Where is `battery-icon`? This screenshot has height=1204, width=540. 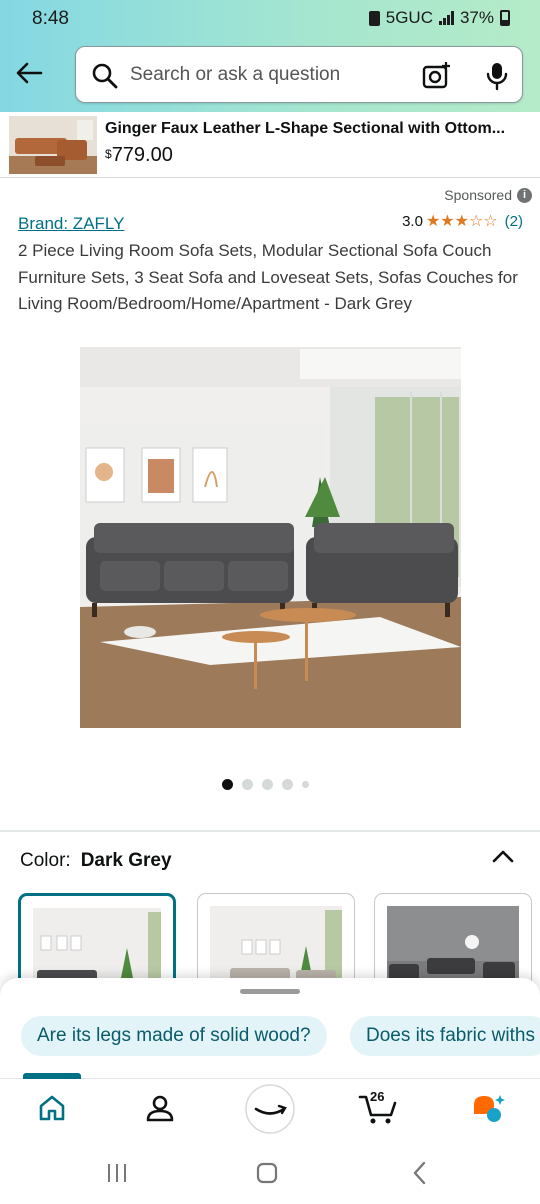 battery-icon is located at coordinates (505, 18).